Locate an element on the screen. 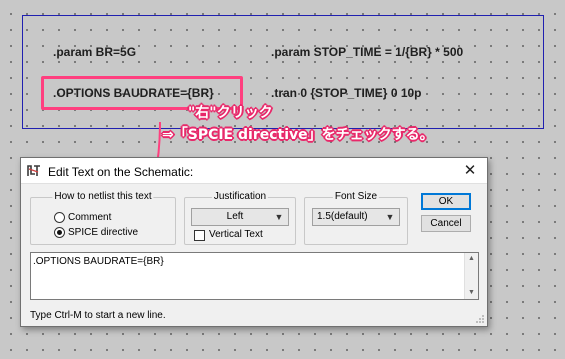  vertical-text-label: Vertical Text is located at coordinates (236, 234).